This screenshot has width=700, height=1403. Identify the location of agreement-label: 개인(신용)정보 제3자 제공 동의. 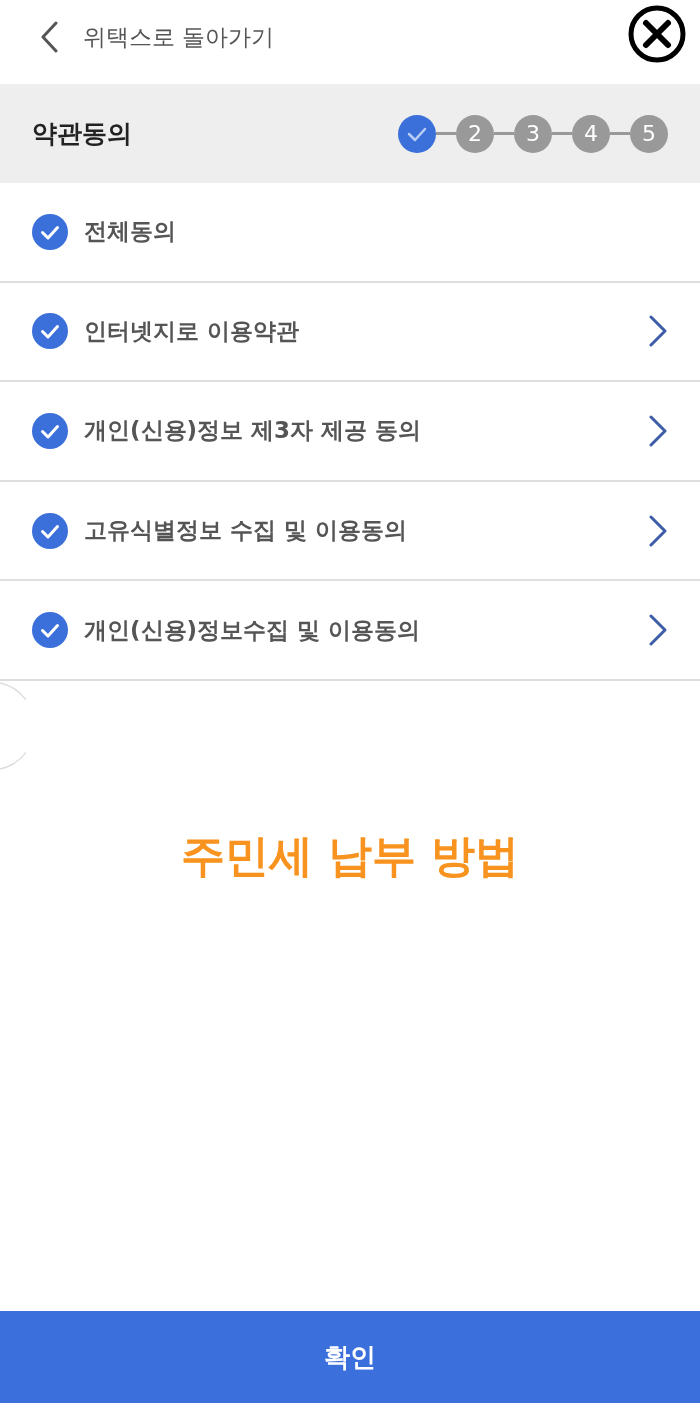
(253, 431).